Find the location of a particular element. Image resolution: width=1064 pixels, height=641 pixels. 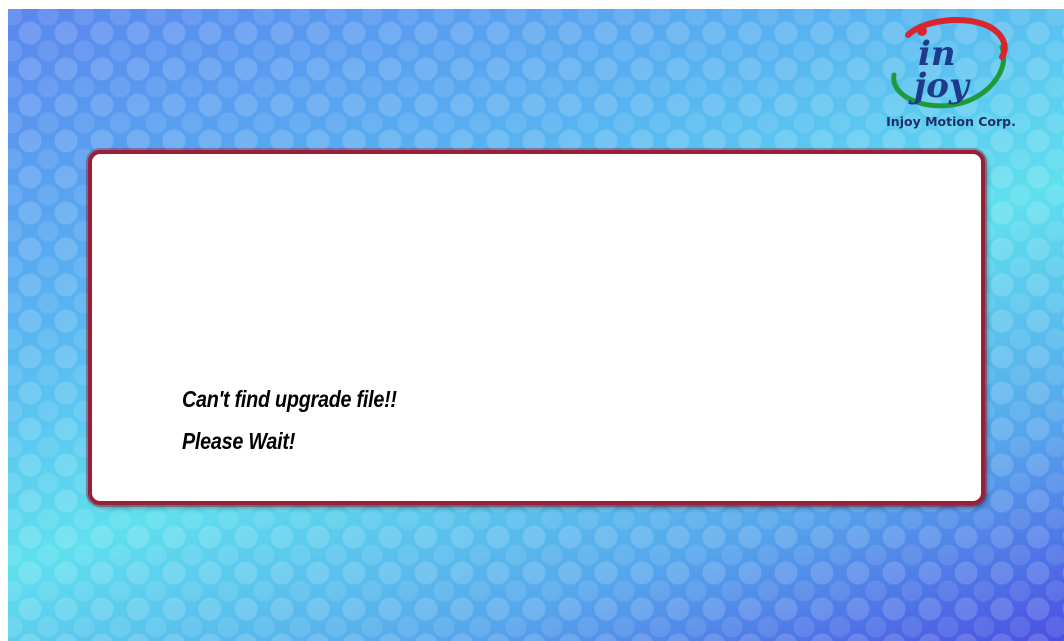

injoy-logo: in joy Injoy Motion Corp. is located at coordinates (951, 77).